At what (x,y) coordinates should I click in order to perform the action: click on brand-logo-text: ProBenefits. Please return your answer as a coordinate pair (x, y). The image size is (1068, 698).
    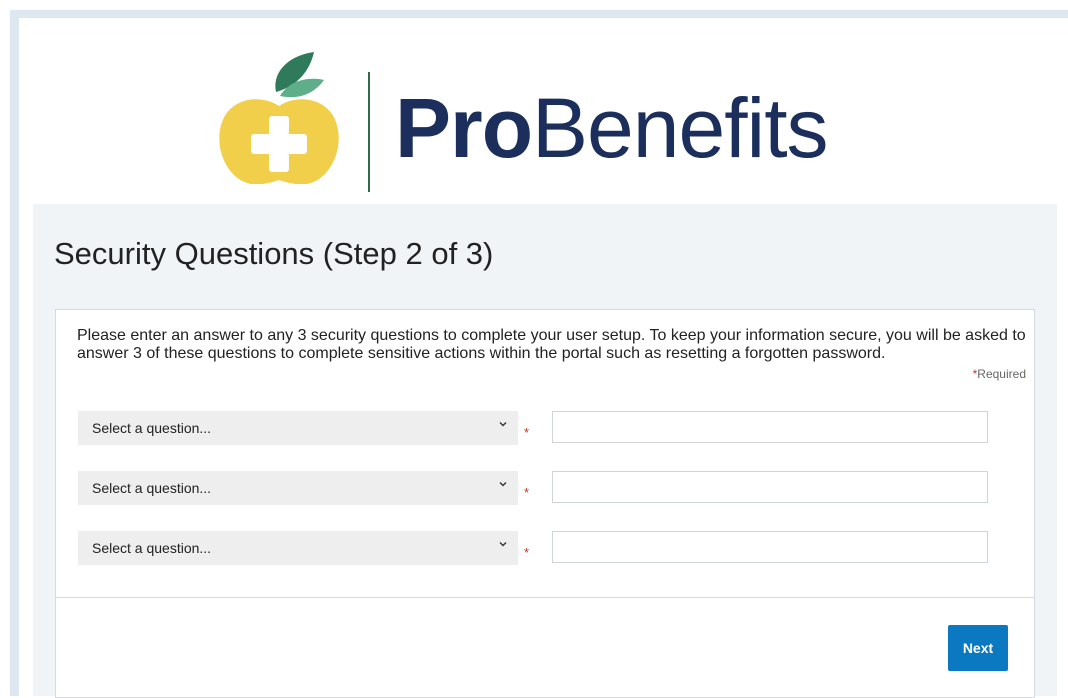
    Looking at the image, I should click on (612, 128).